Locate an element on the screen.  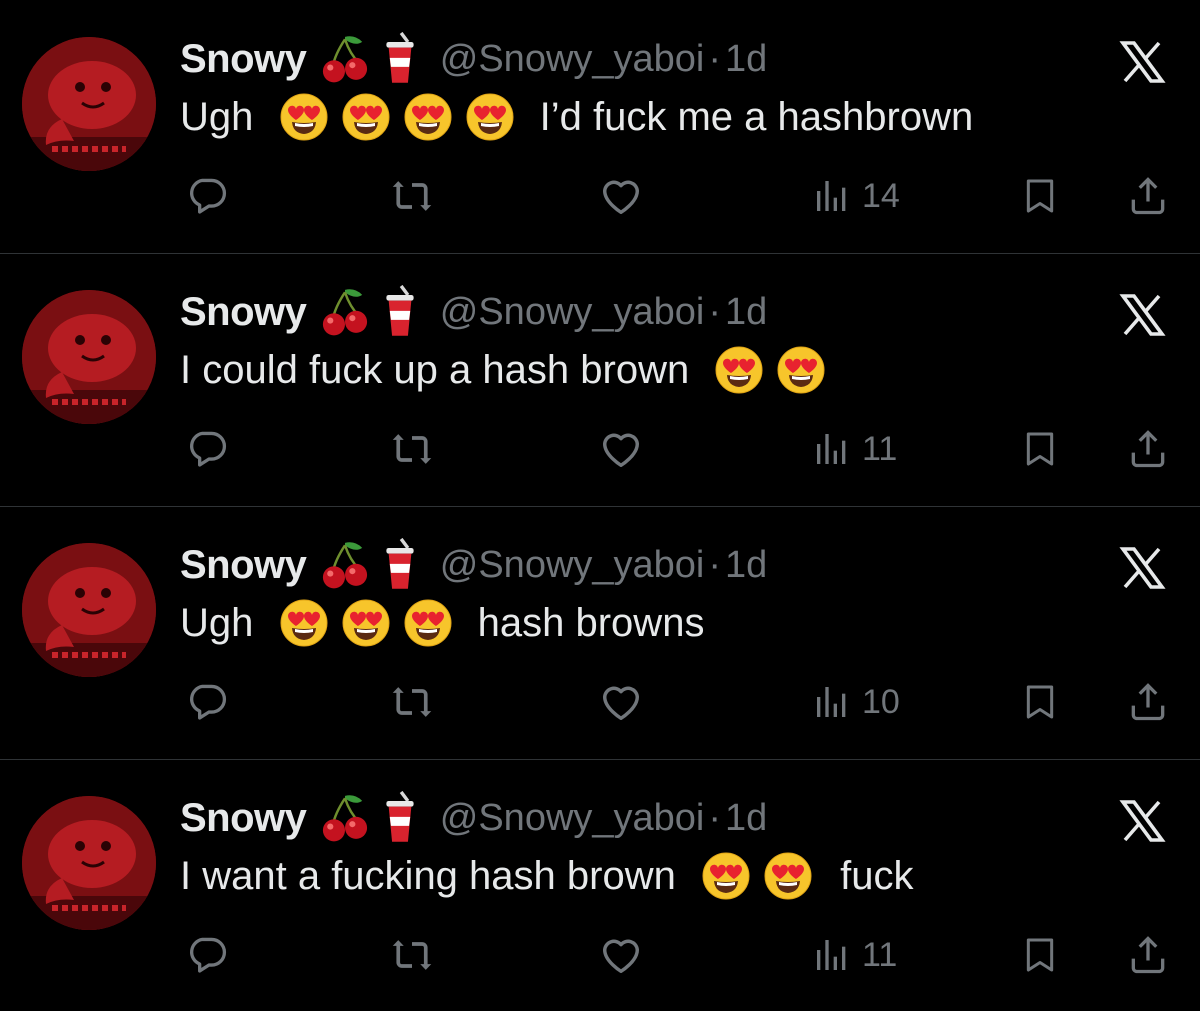
views-button: 10 is located at coordinates (856, 702).